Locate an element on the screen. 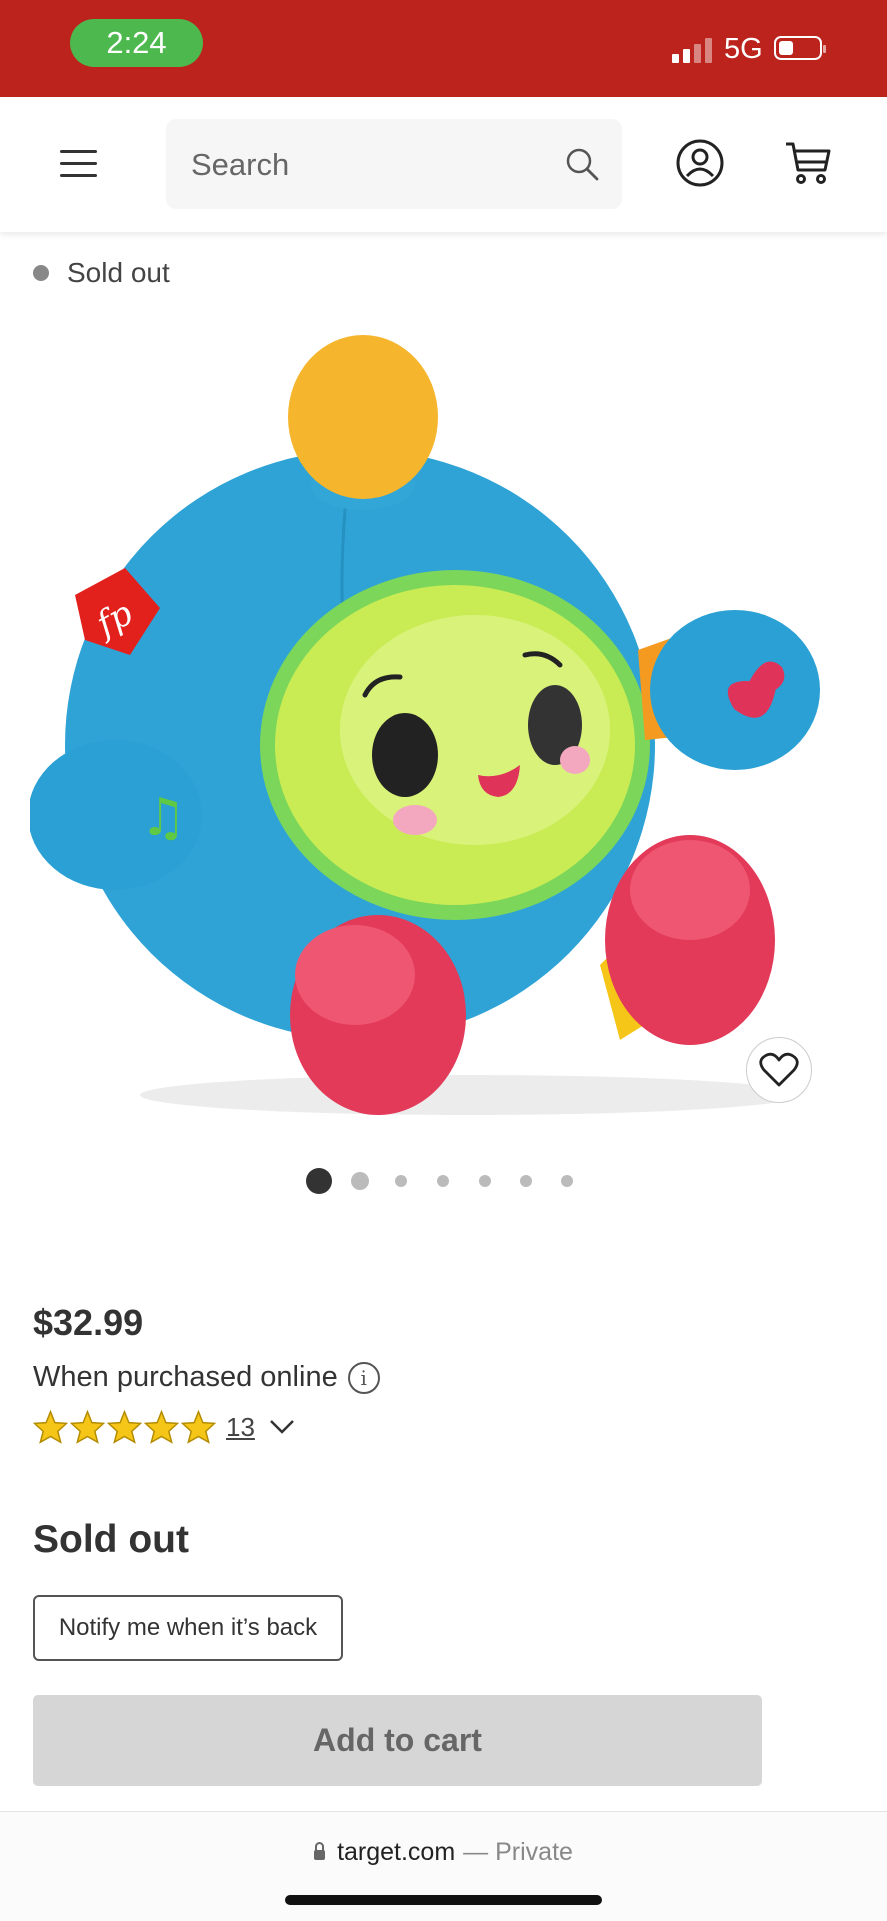 This screenshot has width=887, height=1921. rating-row: 13 is located at coordinates (164, 1427).